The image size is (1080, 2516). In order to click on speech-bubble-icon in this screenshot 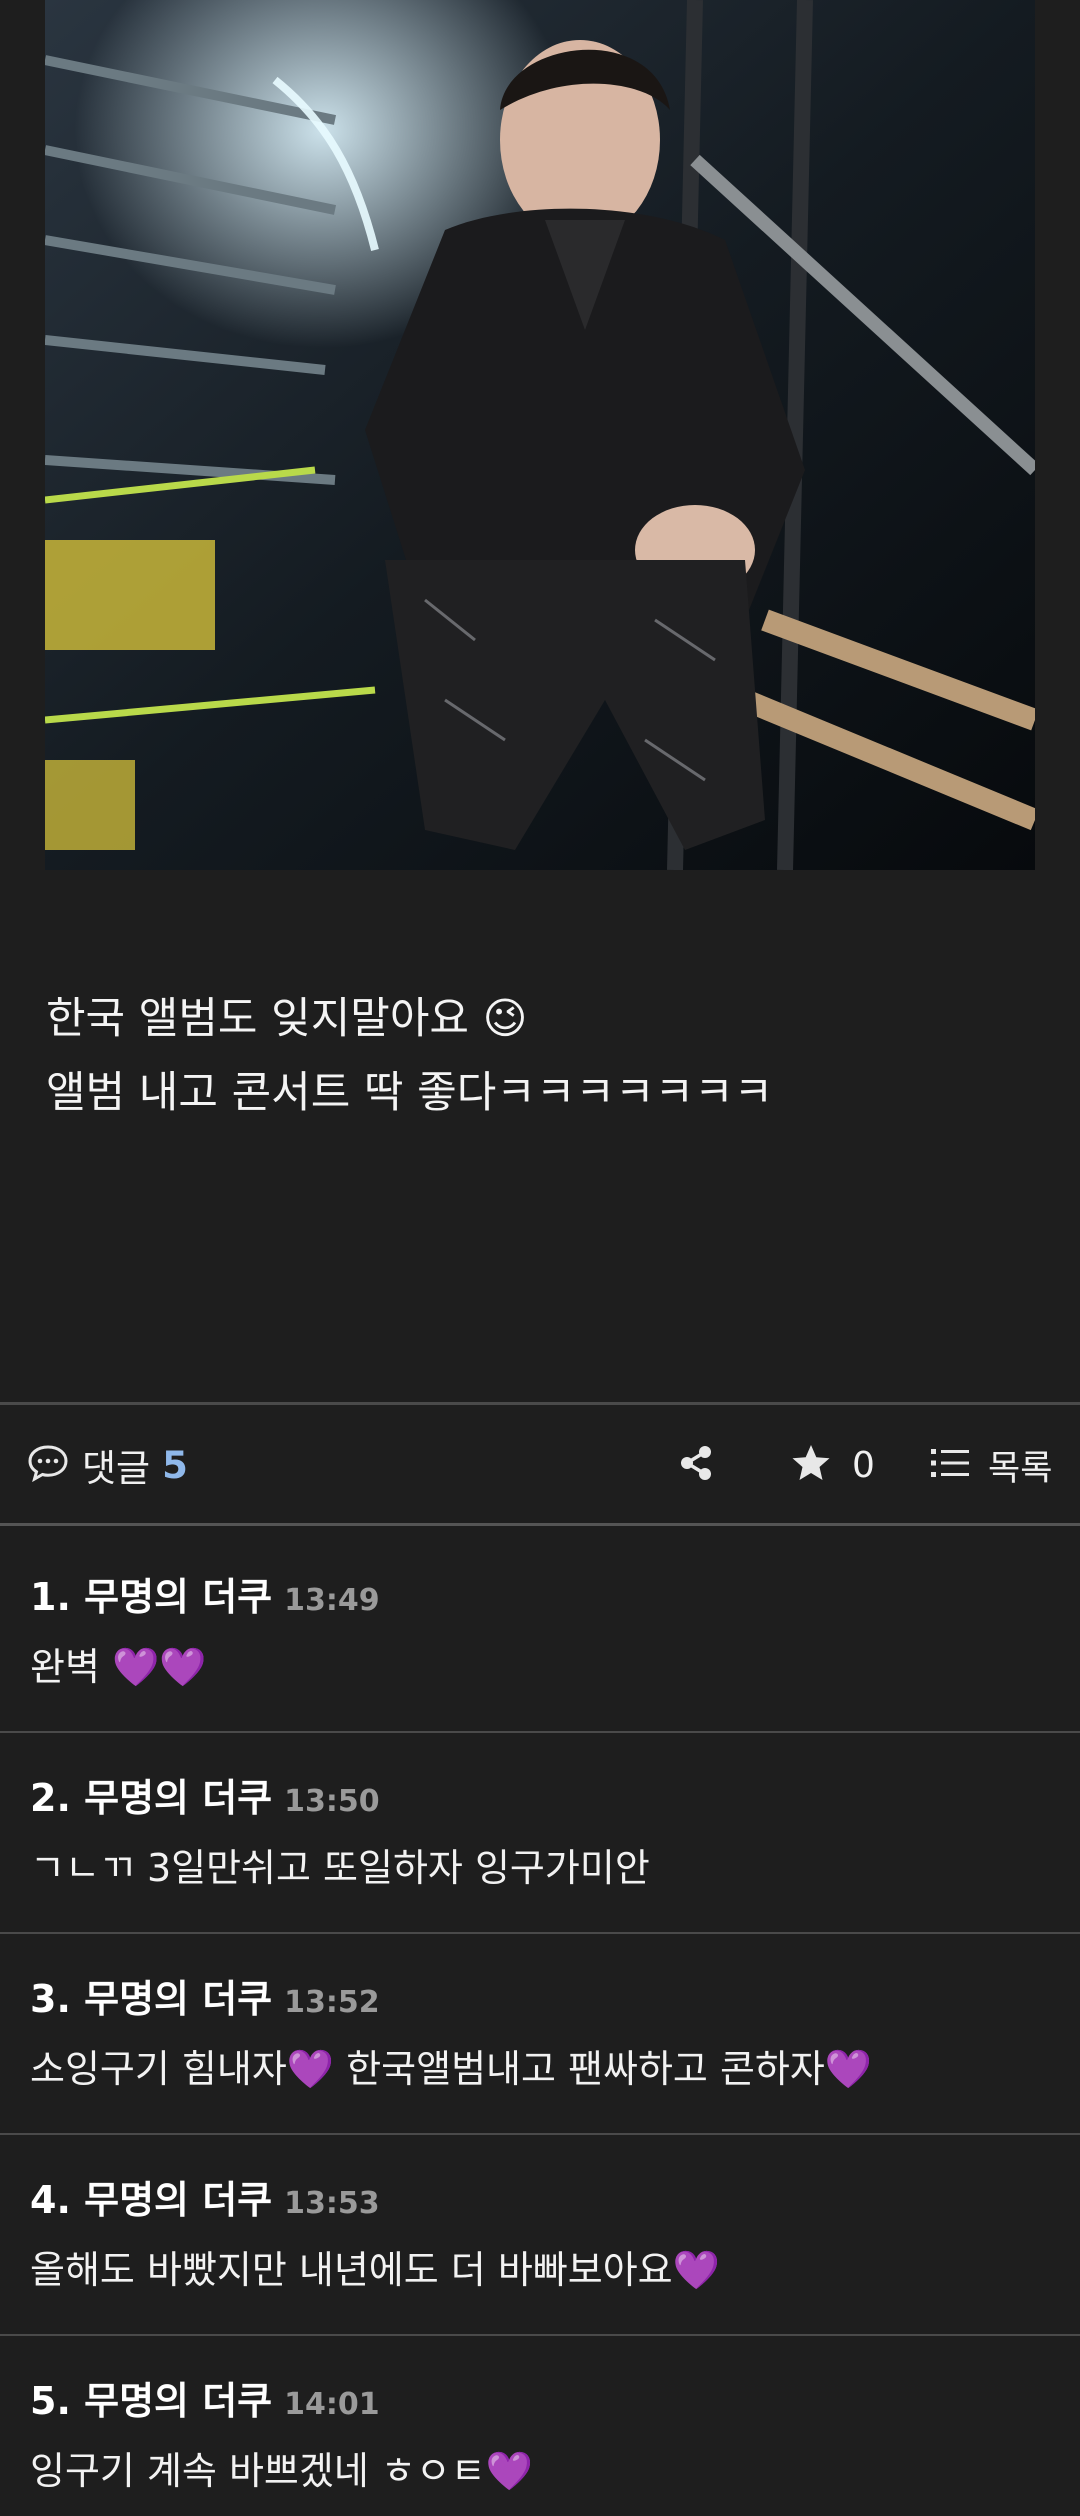, I will do `click(48, 1465)`.